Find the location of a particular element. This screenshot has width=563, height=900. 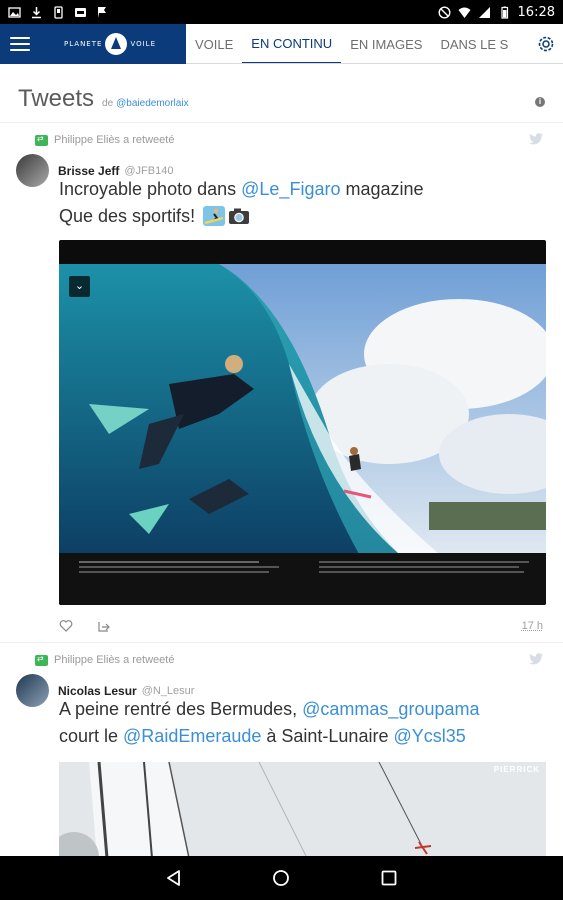

heart-icon is located at coordinates (66, 626).